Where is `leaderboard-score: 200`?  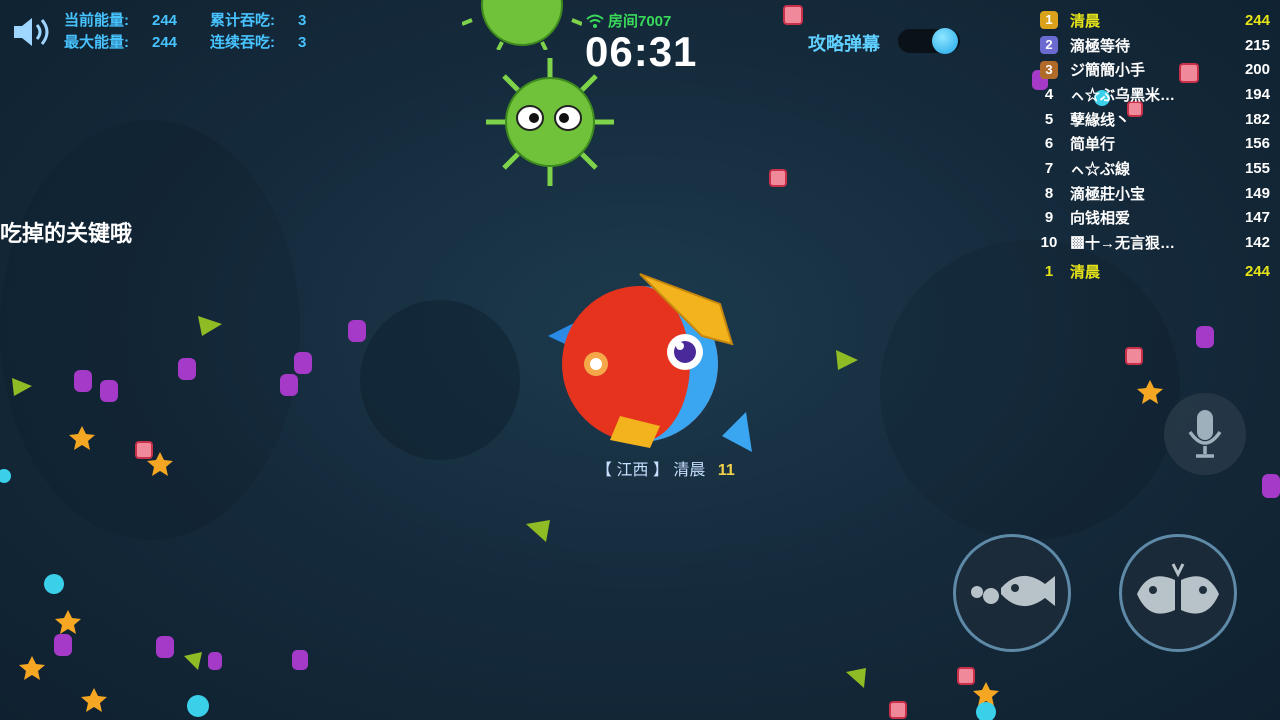 leaderboard-score: 200 is located at coordinates (1257, 70).